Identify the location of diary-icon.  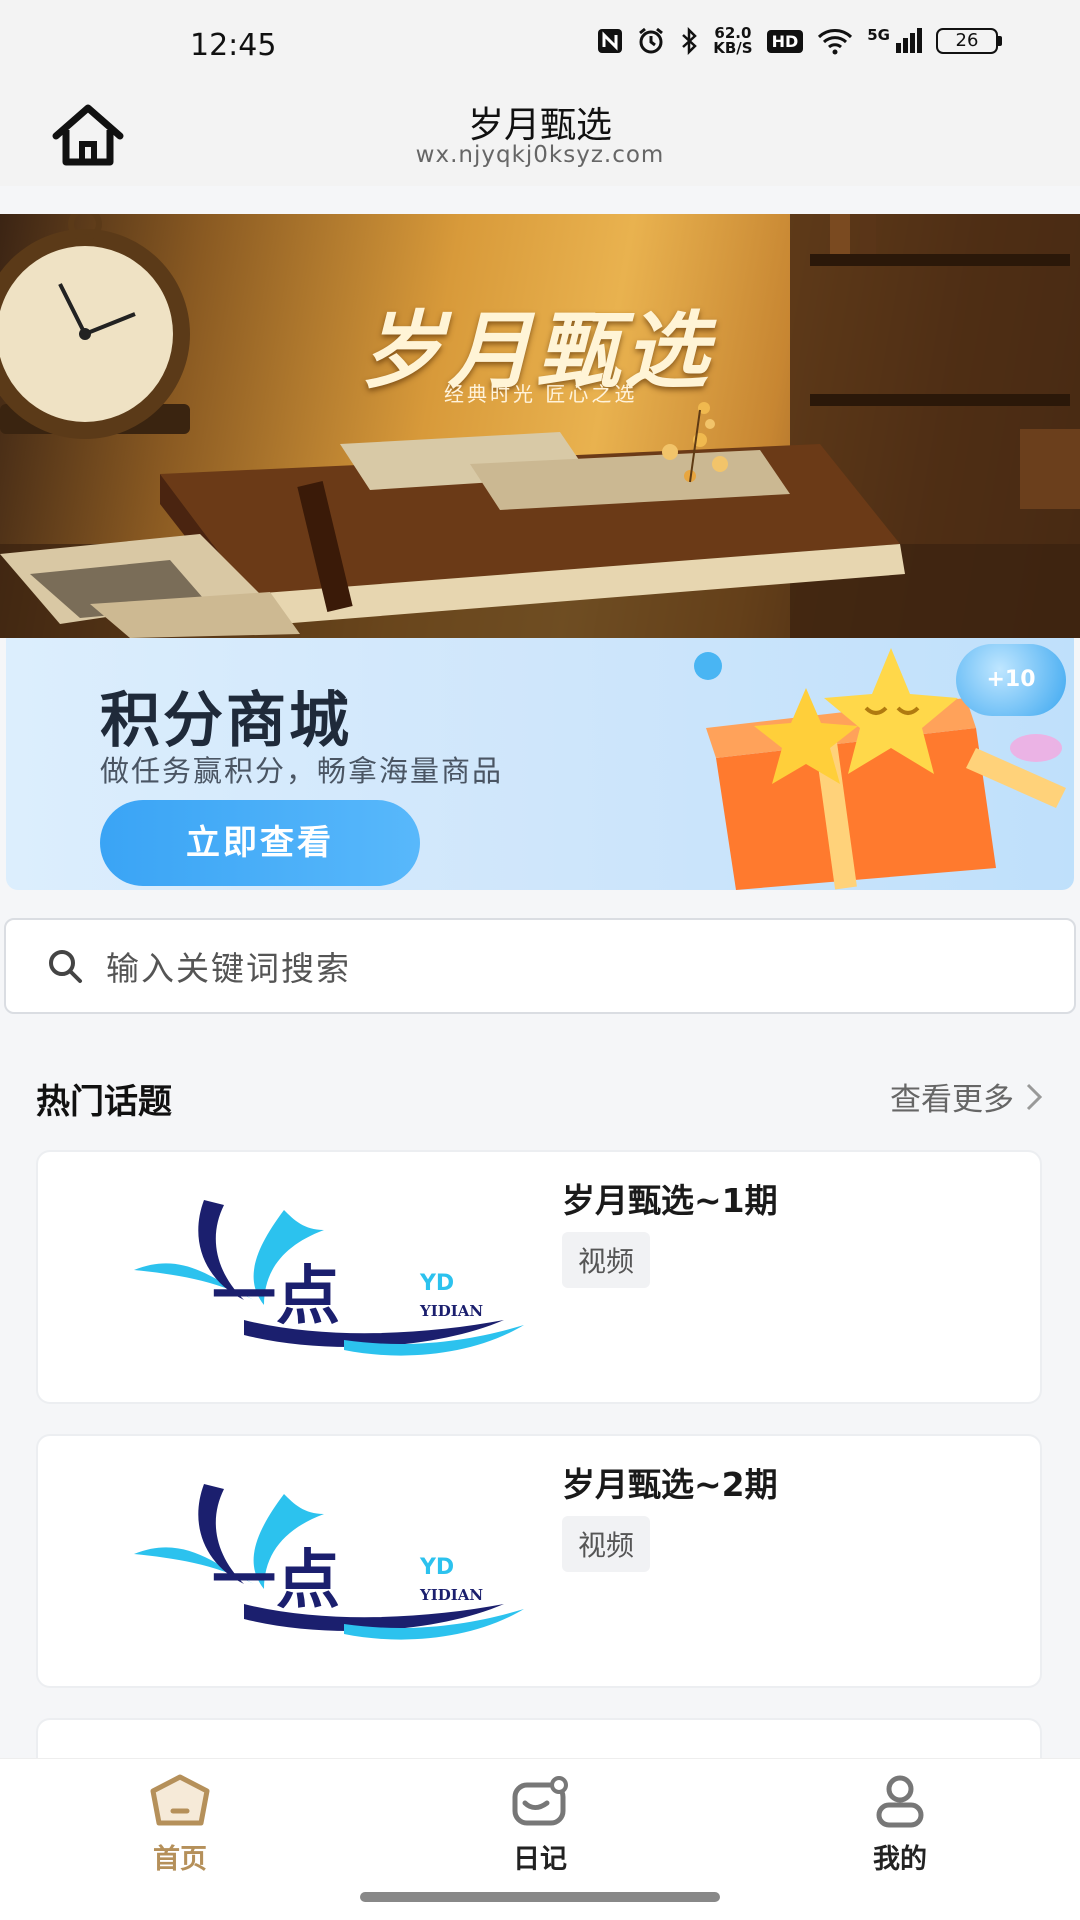
(540, 1801).